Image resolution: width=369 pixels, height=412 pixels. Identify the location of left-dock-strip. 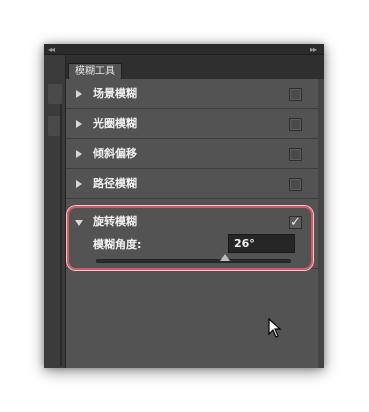
(55, 206).